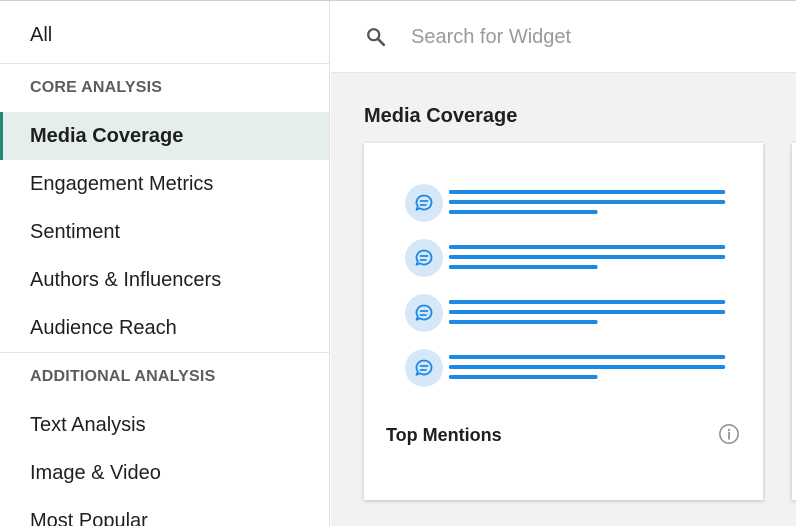  What do you see at coordinates (96, 87) in the screenshot?
I see `section-header-core-analysis: CORE ANALYSIS` at bounding box center [96, 87].